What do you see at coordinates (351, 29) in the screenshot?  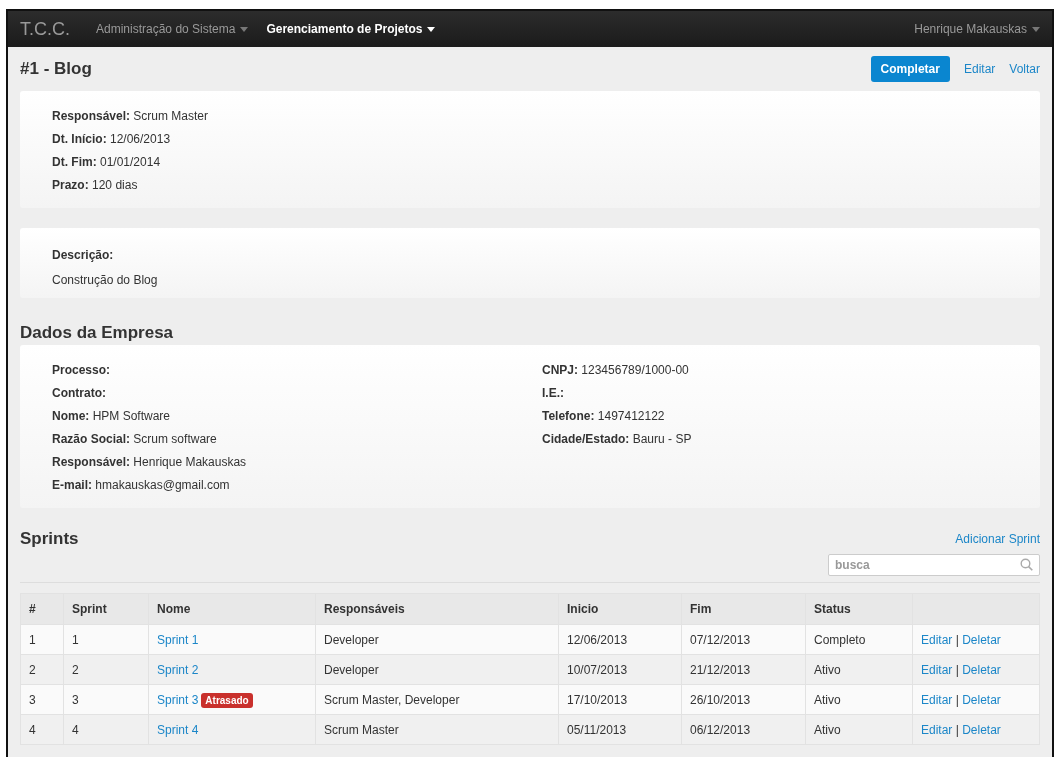 I see `nav-menu: Gerenciamento de Projetos` at bounding box center [351, 29].